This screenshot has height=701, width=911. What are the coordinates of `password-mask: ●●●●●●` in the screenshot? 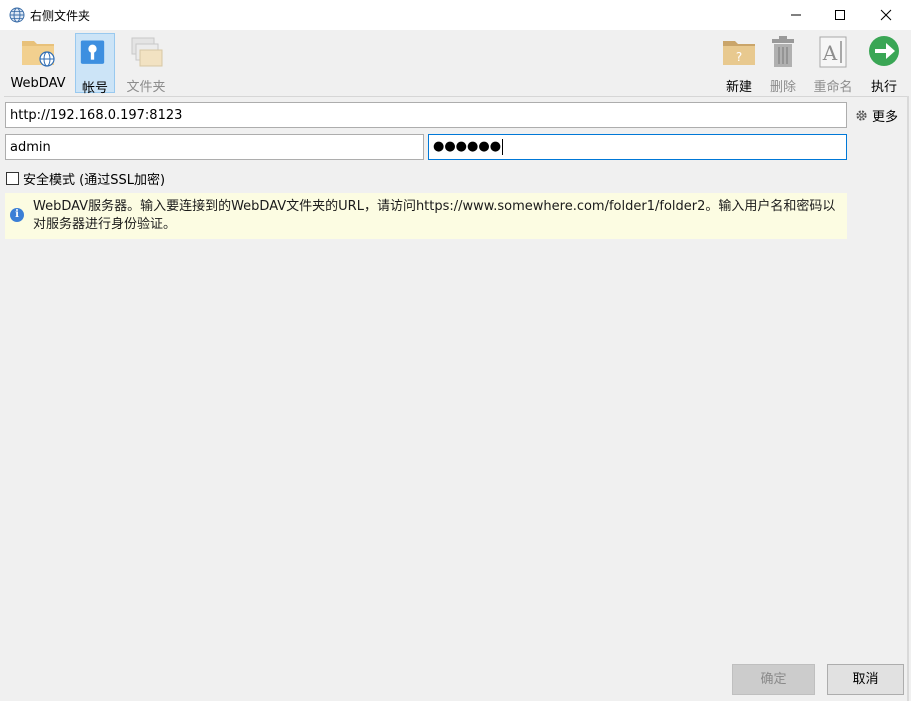 It's located at (467, 146).